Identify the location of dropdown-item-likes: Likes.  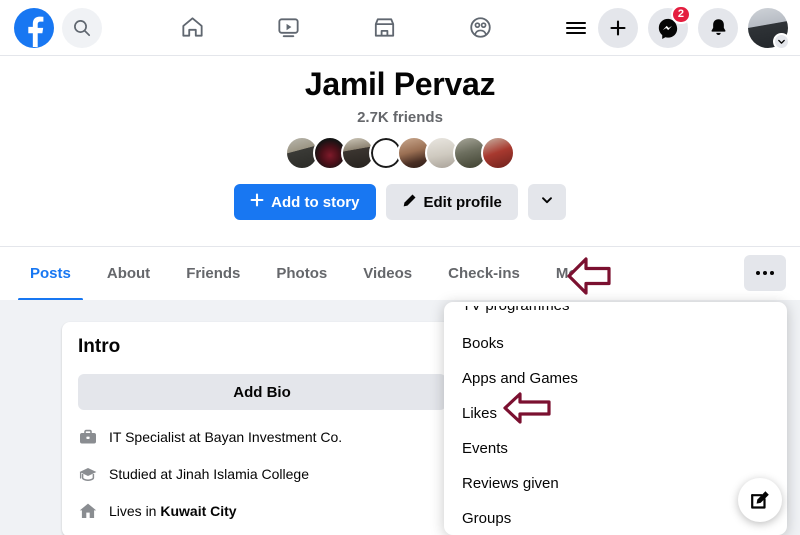
(615, 413).